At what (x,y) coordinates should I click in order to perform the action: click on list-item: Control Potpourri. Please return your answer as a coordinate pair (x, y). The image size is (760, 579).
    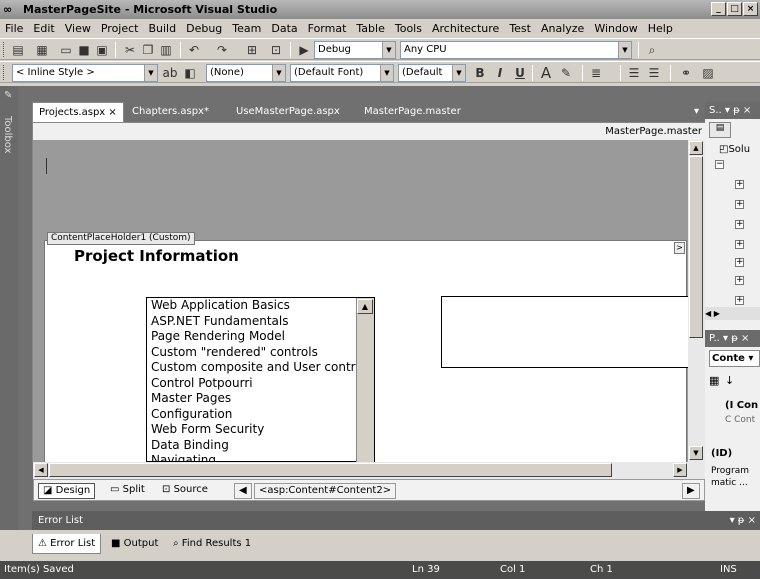
    Looking at the image, I should click on (260, 384).